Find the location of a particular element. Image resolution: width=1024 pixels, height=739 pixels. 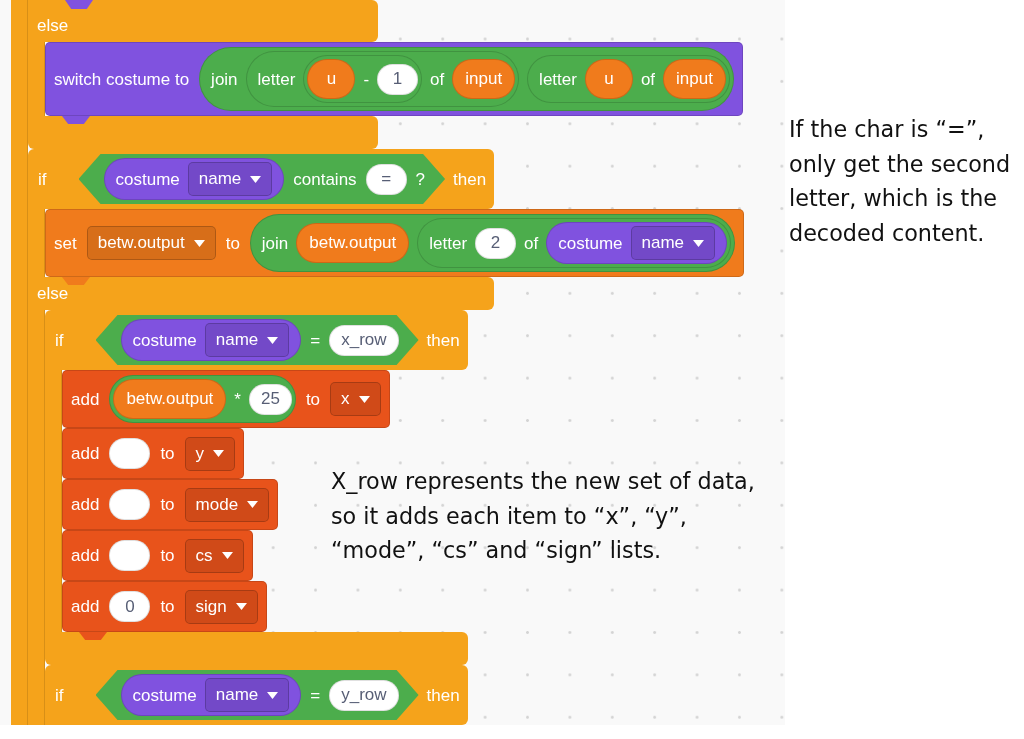

annotation-text: If the char is “=”, only get the second letter, which is the decoded content. is located at coordinates (900, 181).